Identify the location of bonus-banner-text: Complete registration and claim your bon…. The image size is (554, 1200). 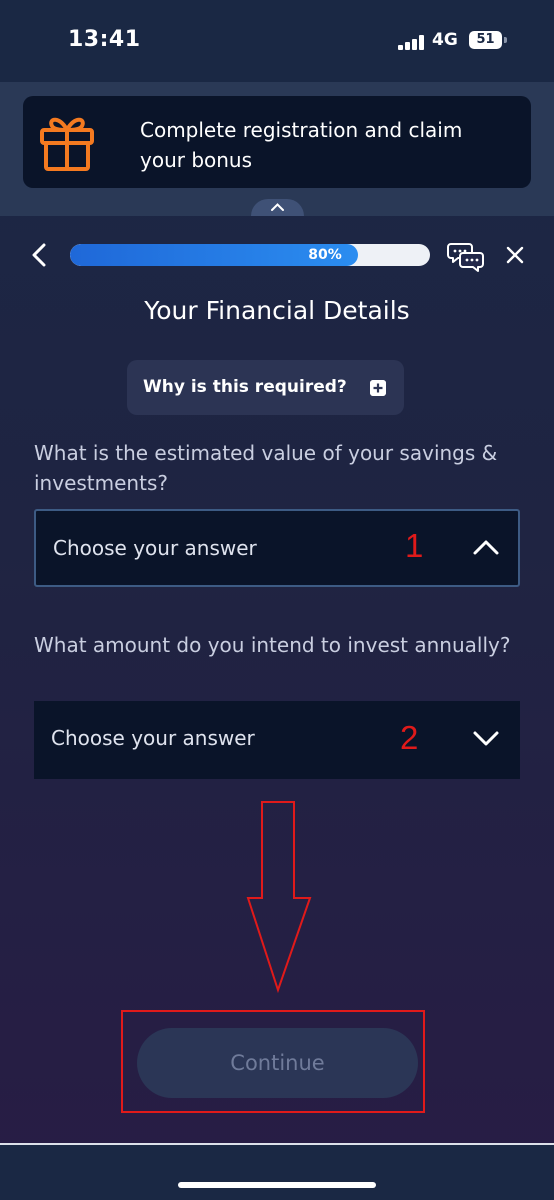
(301, 145).